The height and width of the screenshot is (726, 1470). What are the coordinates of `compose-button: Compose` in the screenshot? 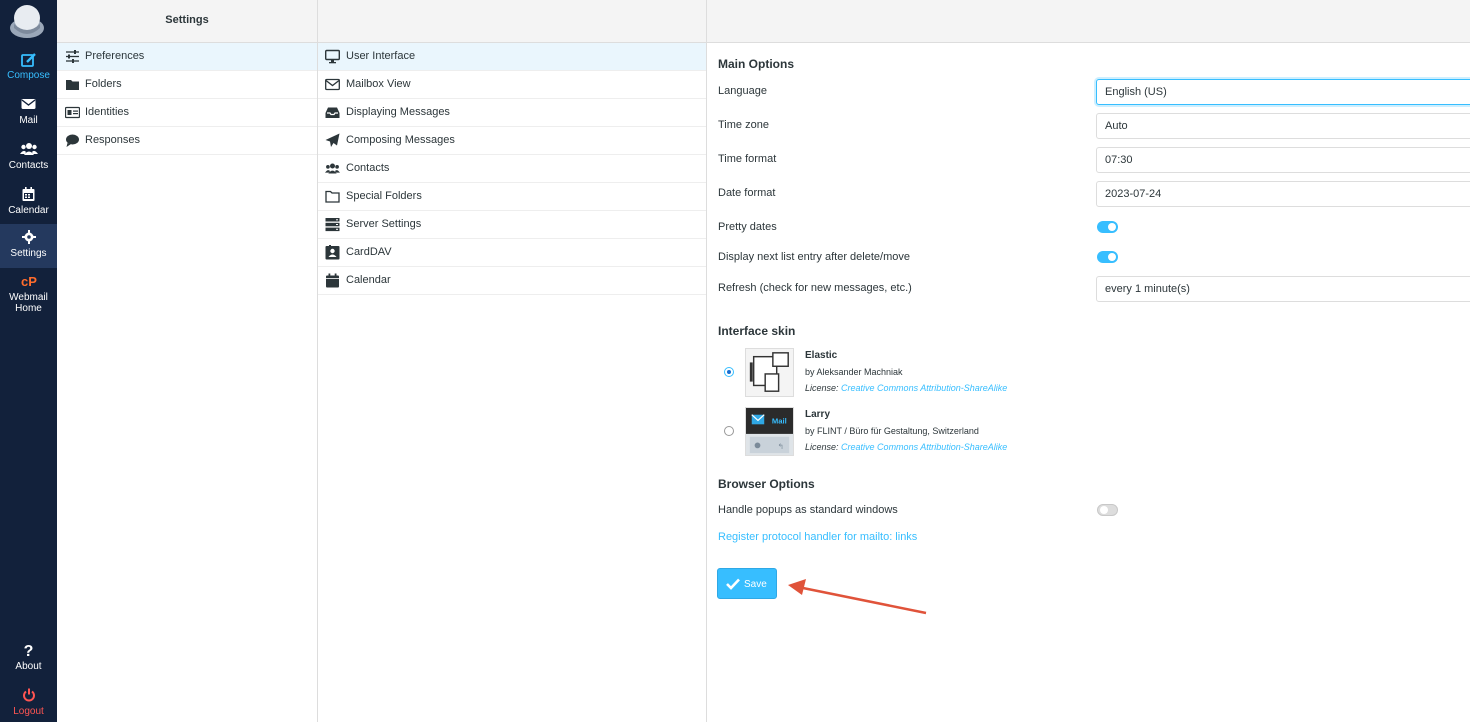 It's located at (28, 68).